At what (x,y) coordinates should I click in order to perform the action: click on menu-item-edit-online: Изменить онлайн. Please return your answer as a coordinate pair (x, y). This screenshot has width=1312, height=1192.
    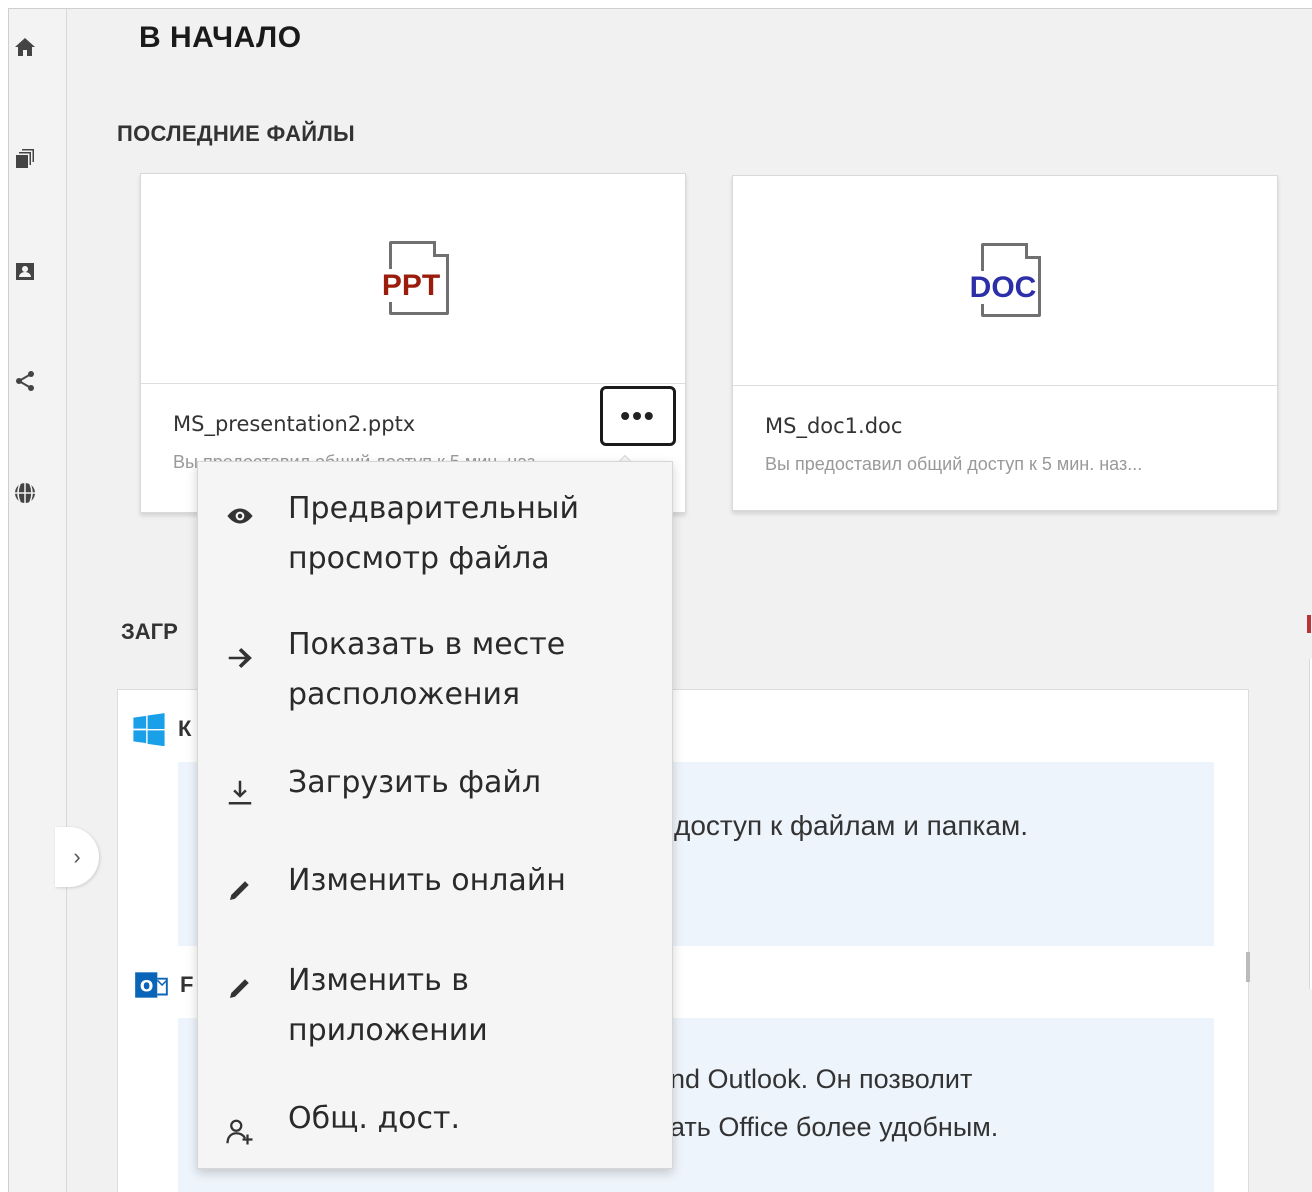
    Looking at the image, I should click on (435, 886).